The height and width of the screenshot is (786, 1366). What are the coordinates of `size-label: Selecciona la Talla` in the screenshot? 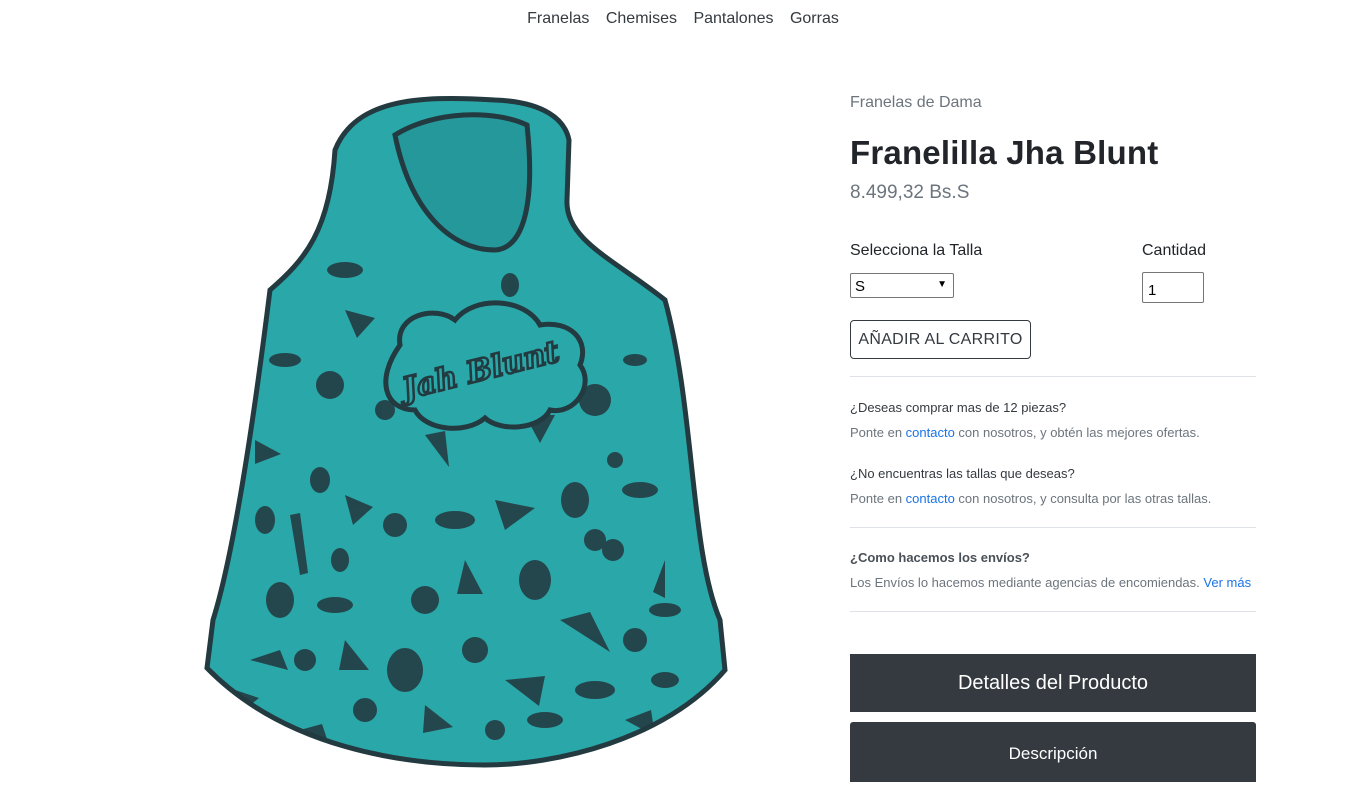 It's located at (916, 250).